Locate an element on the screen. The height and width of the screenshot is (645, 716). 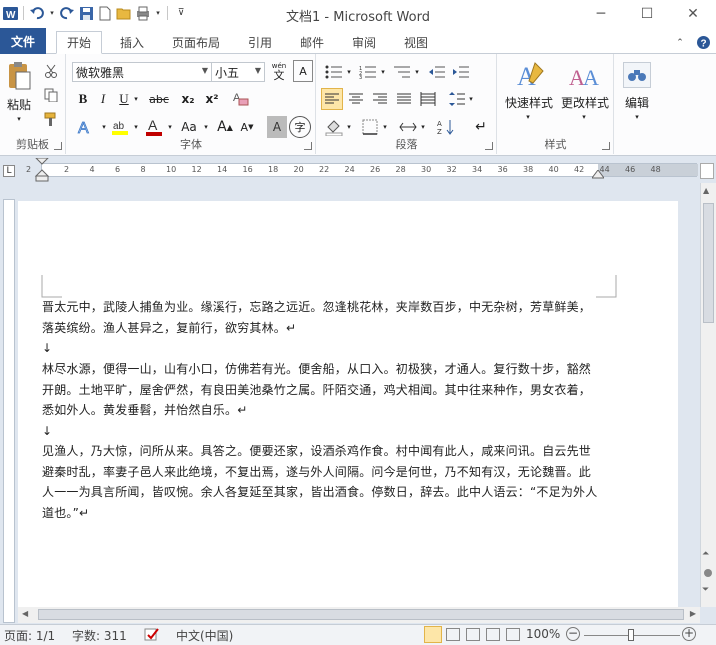
zoom-level: 100% is located at coordinates (543, 634).